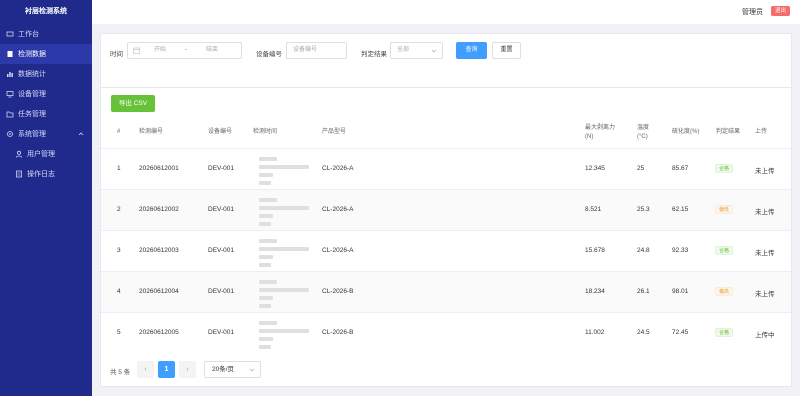 This screenshot has height=396, width=800. I want to click on col-header-temp-label: 温度, so click(643, 128).